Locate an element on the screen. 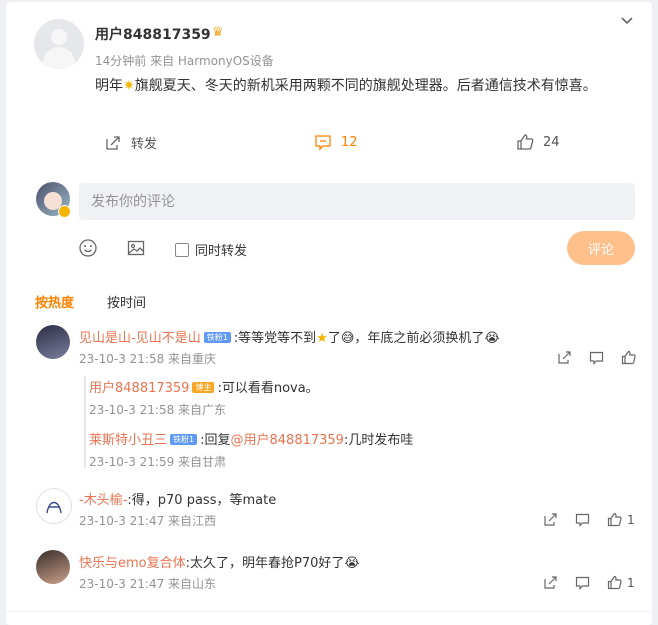 This screenshot has width=658, height=625. reply-author-name: 莱斯特小丑三 is located at coordinates (128, 440).